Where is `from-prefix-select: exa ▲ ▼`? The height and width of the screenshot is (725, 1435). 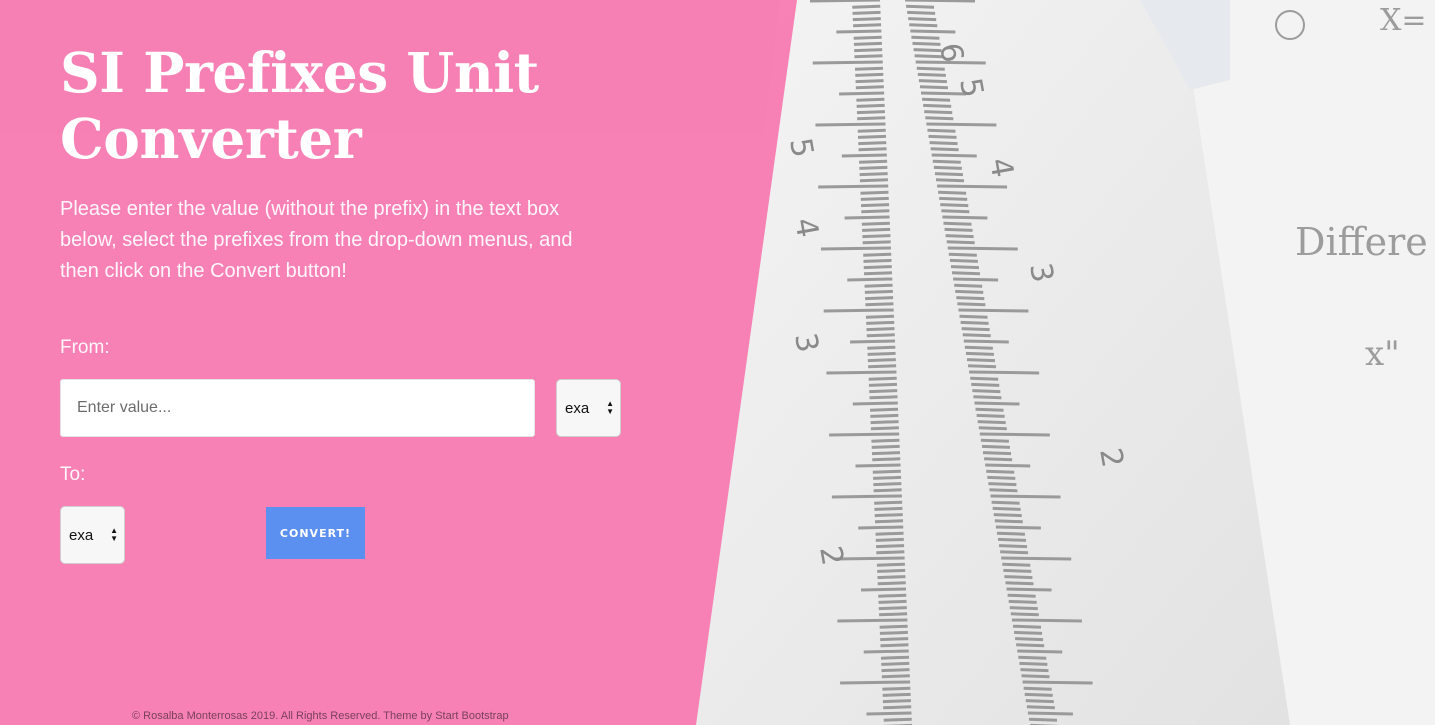 from-prefix-select: exa ▲ ▼ is located at coordinates (588, 408).